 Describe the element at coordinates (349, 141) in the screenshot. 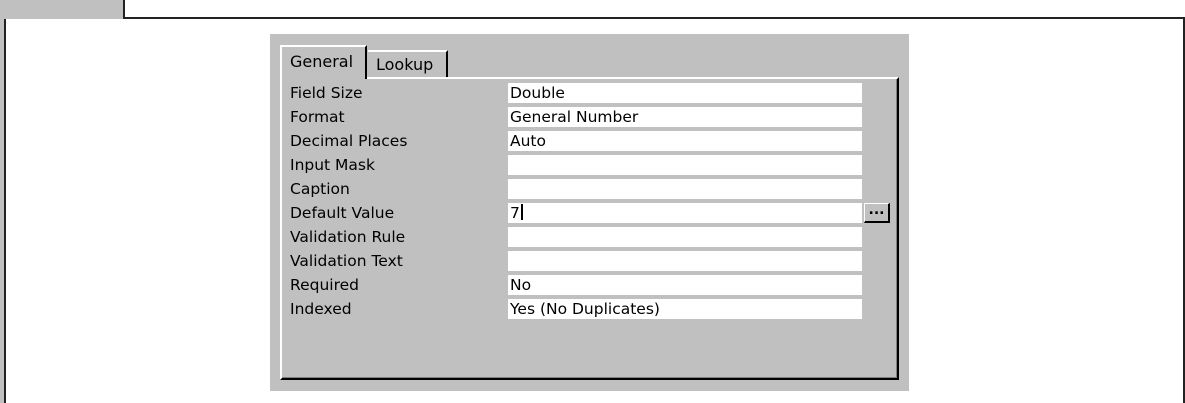

I see `property-label: Decimal Places` at that location.